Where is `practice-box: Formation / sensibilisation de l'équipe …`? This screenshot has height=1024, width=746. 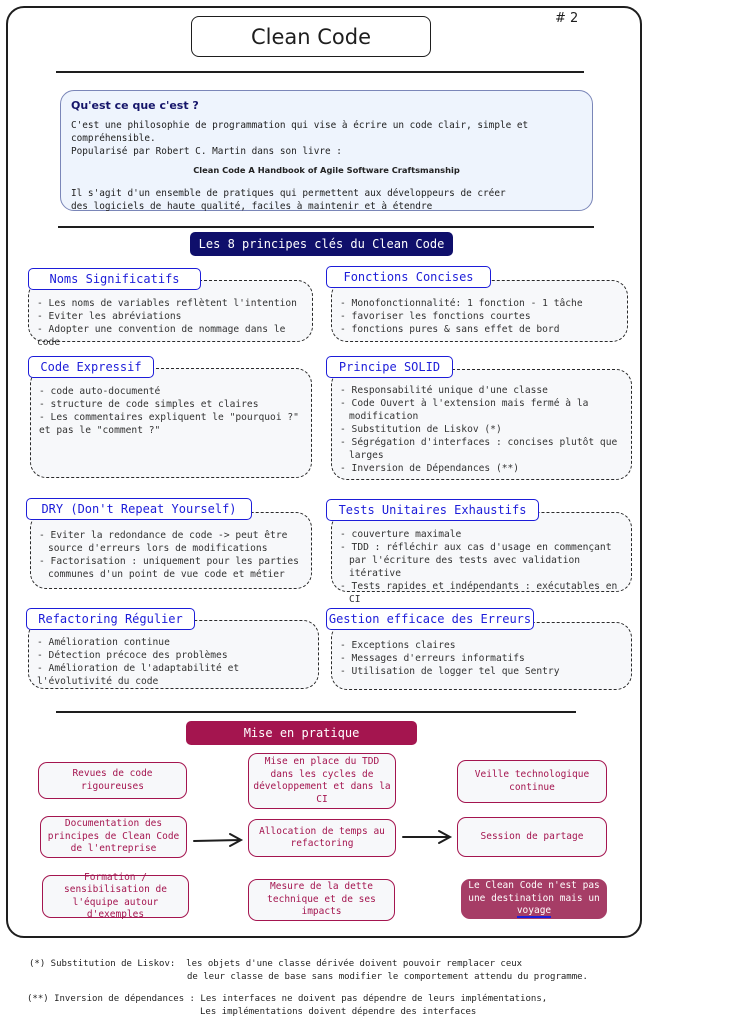 practice-box: Formation / sensibilisation de l'équipe … is located at coordinates (115, 896).